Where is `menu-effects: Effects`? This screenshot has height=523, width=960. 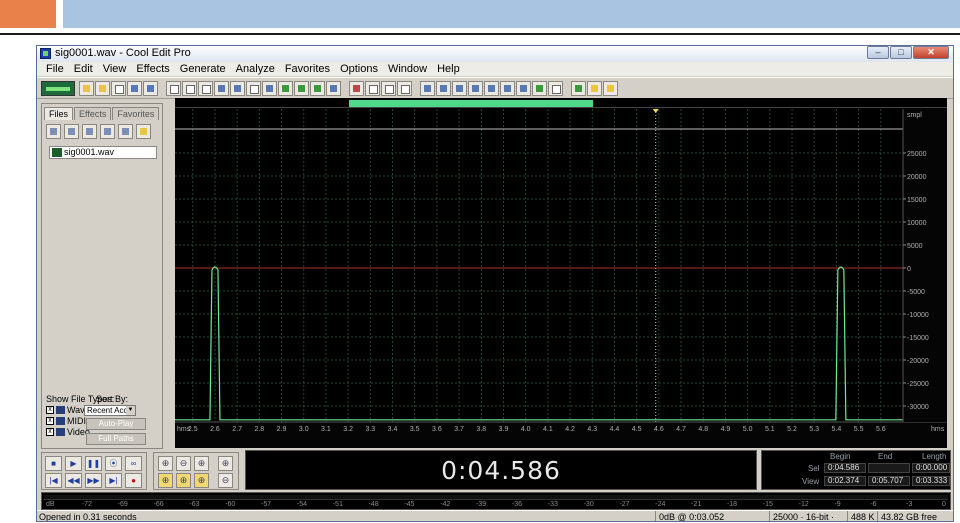
menu-effects: Effects is located at coordinates (152, 69).